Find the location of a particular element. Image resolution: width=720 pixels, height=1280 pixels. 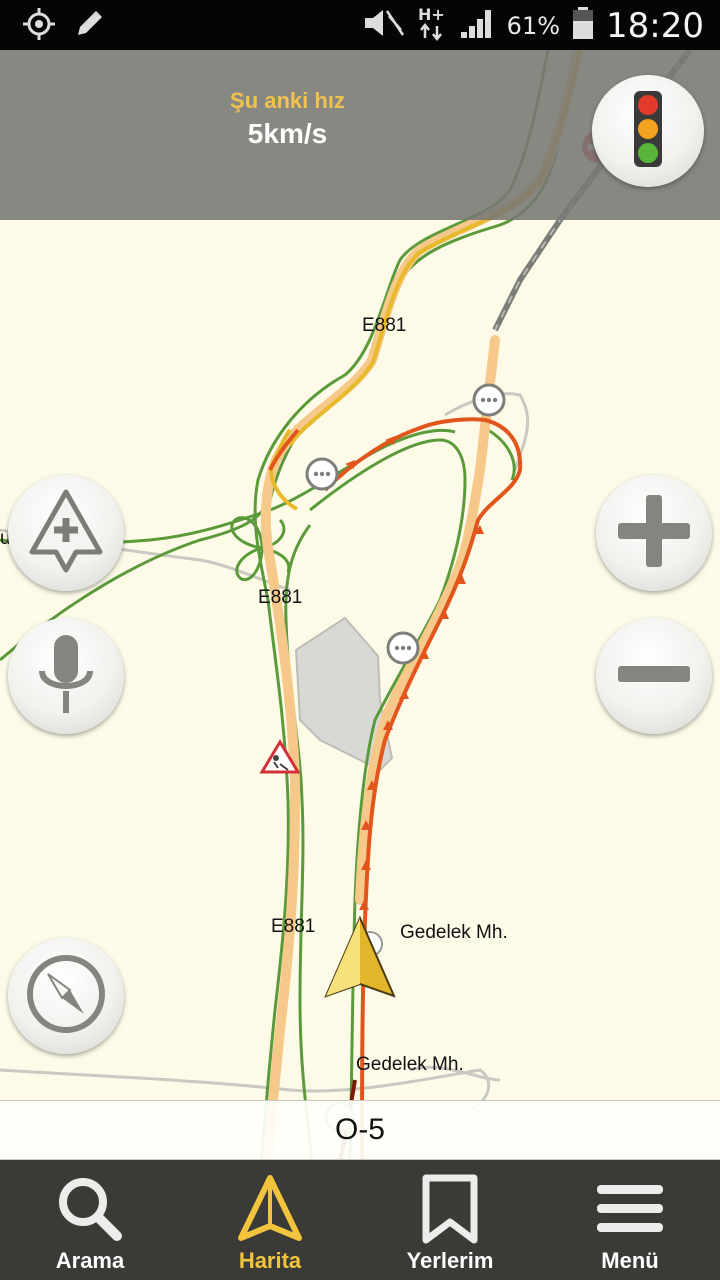

nav-map: Harita is located at coordinates (270, 1220).